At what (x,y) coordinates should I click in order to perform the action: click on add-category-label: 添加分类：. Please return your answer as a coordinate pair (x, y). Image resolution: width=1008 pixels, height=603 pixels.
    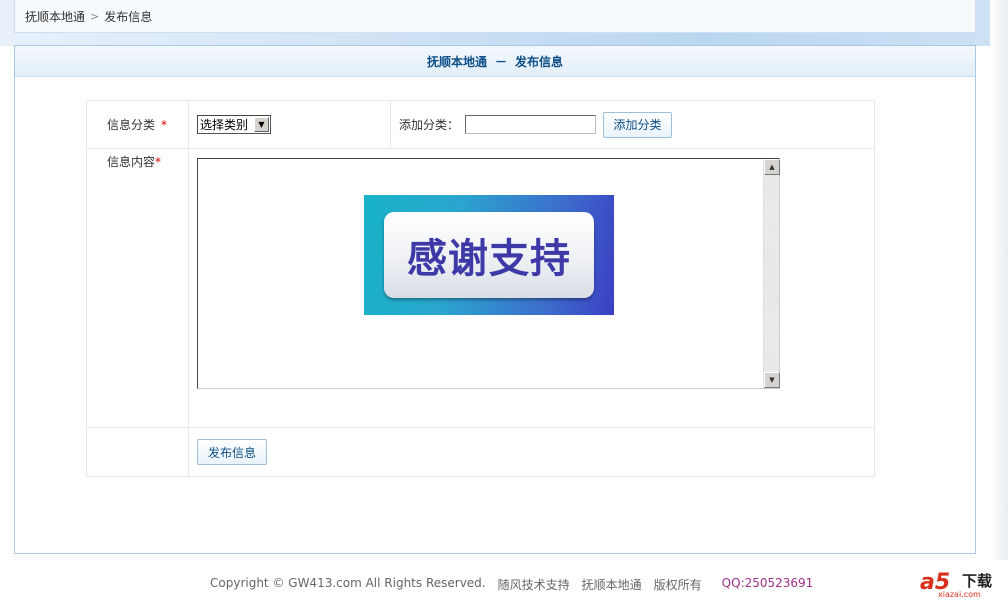
    Looking at the image, I should click on (429, 125).